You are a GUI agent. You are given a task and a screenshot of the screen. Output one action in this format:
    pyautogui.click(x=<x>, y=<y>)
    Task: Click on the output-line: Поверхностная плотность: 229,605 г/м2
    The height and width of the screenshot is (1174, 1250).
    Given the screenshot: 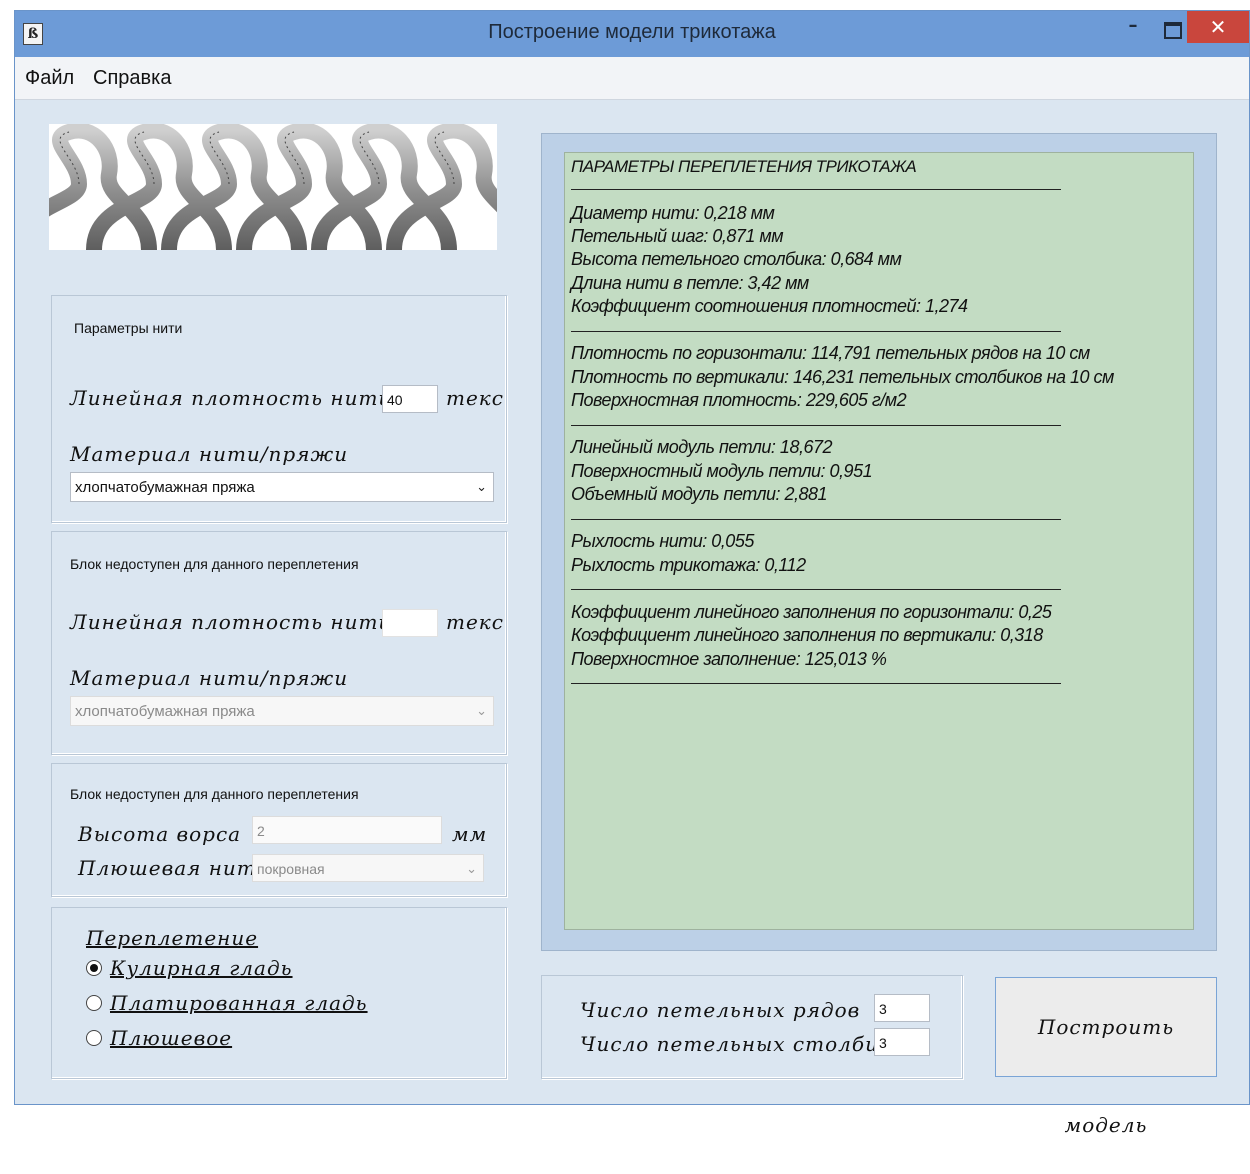 What is the action you would take?
    pyautogui.click(x=739, y=400)
    